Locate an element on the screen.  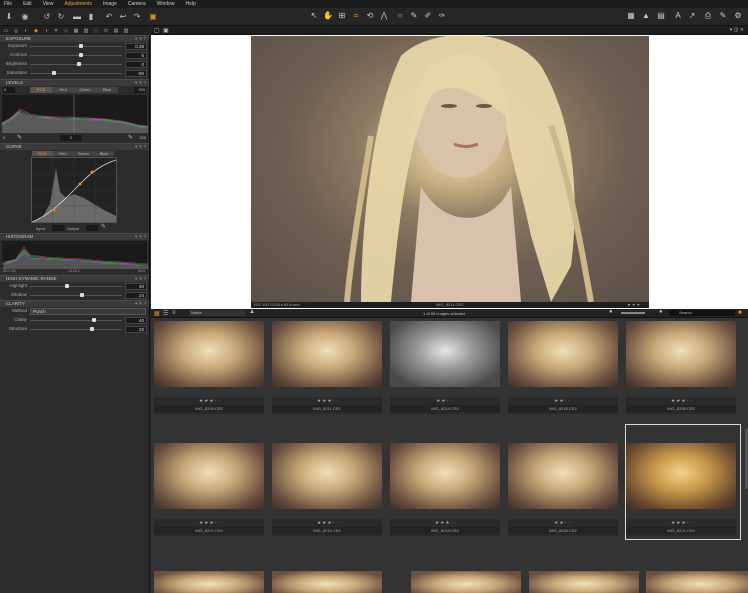
batch-tab-icon: ⊙ is located at coordinates (106, 31).